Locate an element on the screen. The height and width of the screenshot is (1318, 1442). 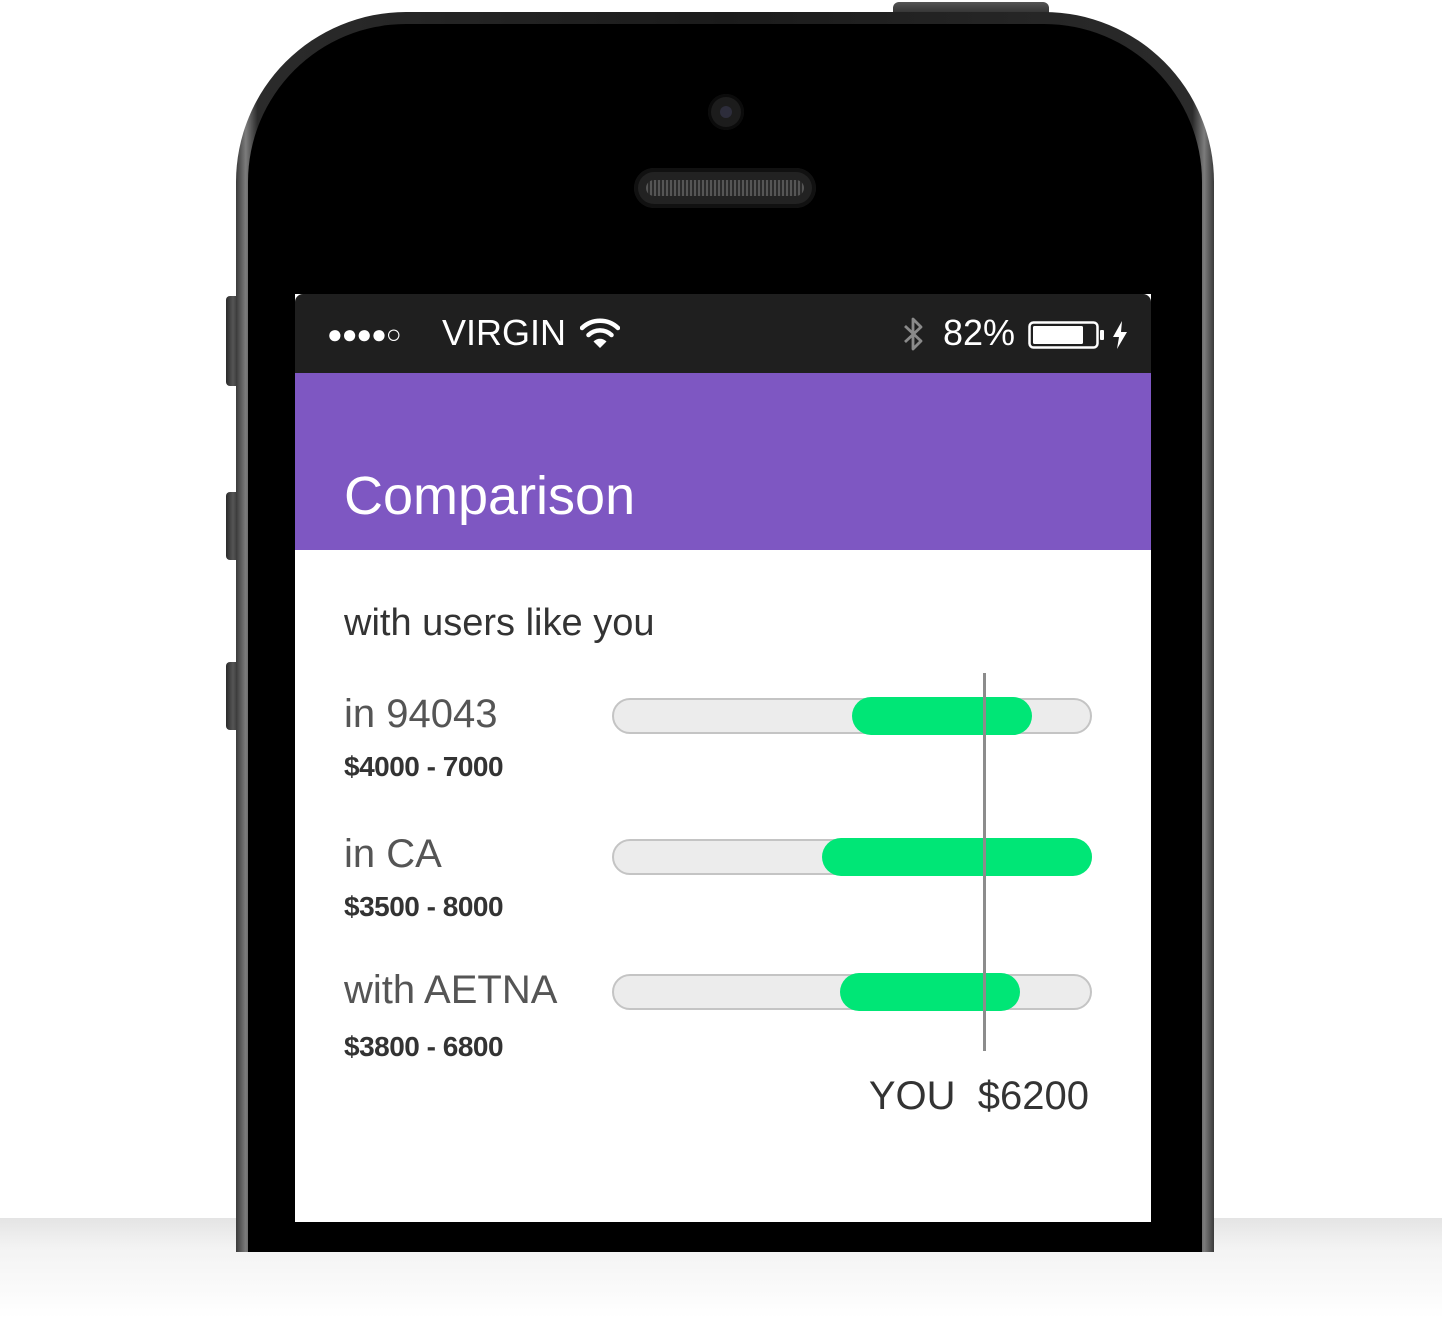
battery-icon is located at coordinates (1067, 337).